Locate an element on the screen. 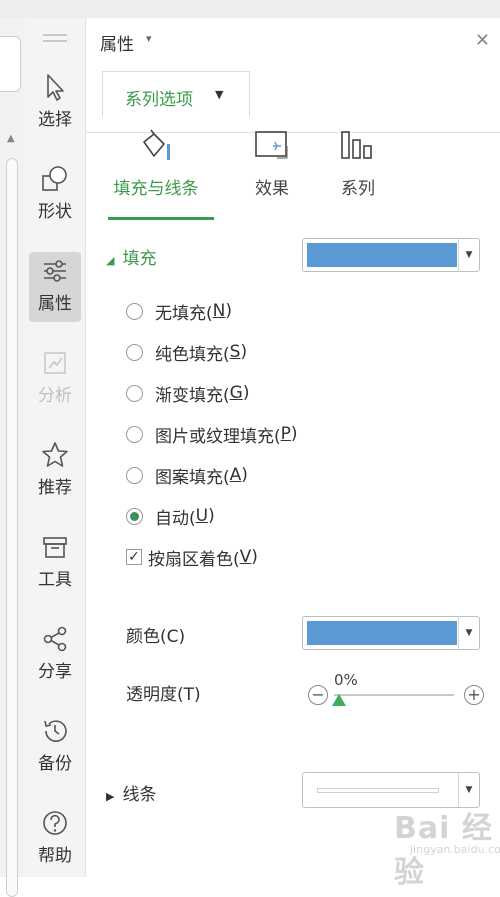 The height and width of the screenshot is (897, 500). share-icon is located at coordinates (55, 639).